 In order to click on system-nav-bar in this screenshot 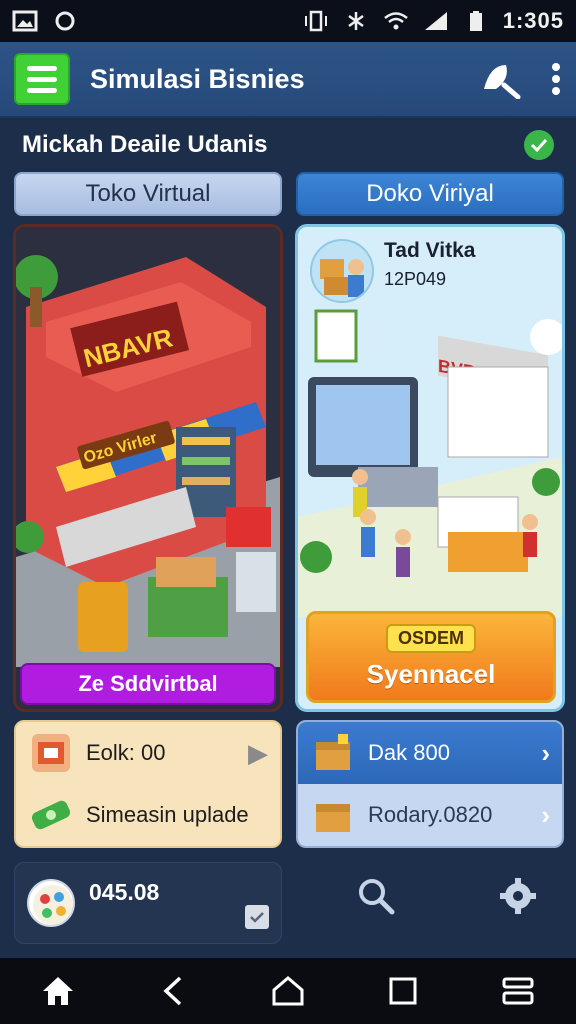, I will do `click(288, 991)`.